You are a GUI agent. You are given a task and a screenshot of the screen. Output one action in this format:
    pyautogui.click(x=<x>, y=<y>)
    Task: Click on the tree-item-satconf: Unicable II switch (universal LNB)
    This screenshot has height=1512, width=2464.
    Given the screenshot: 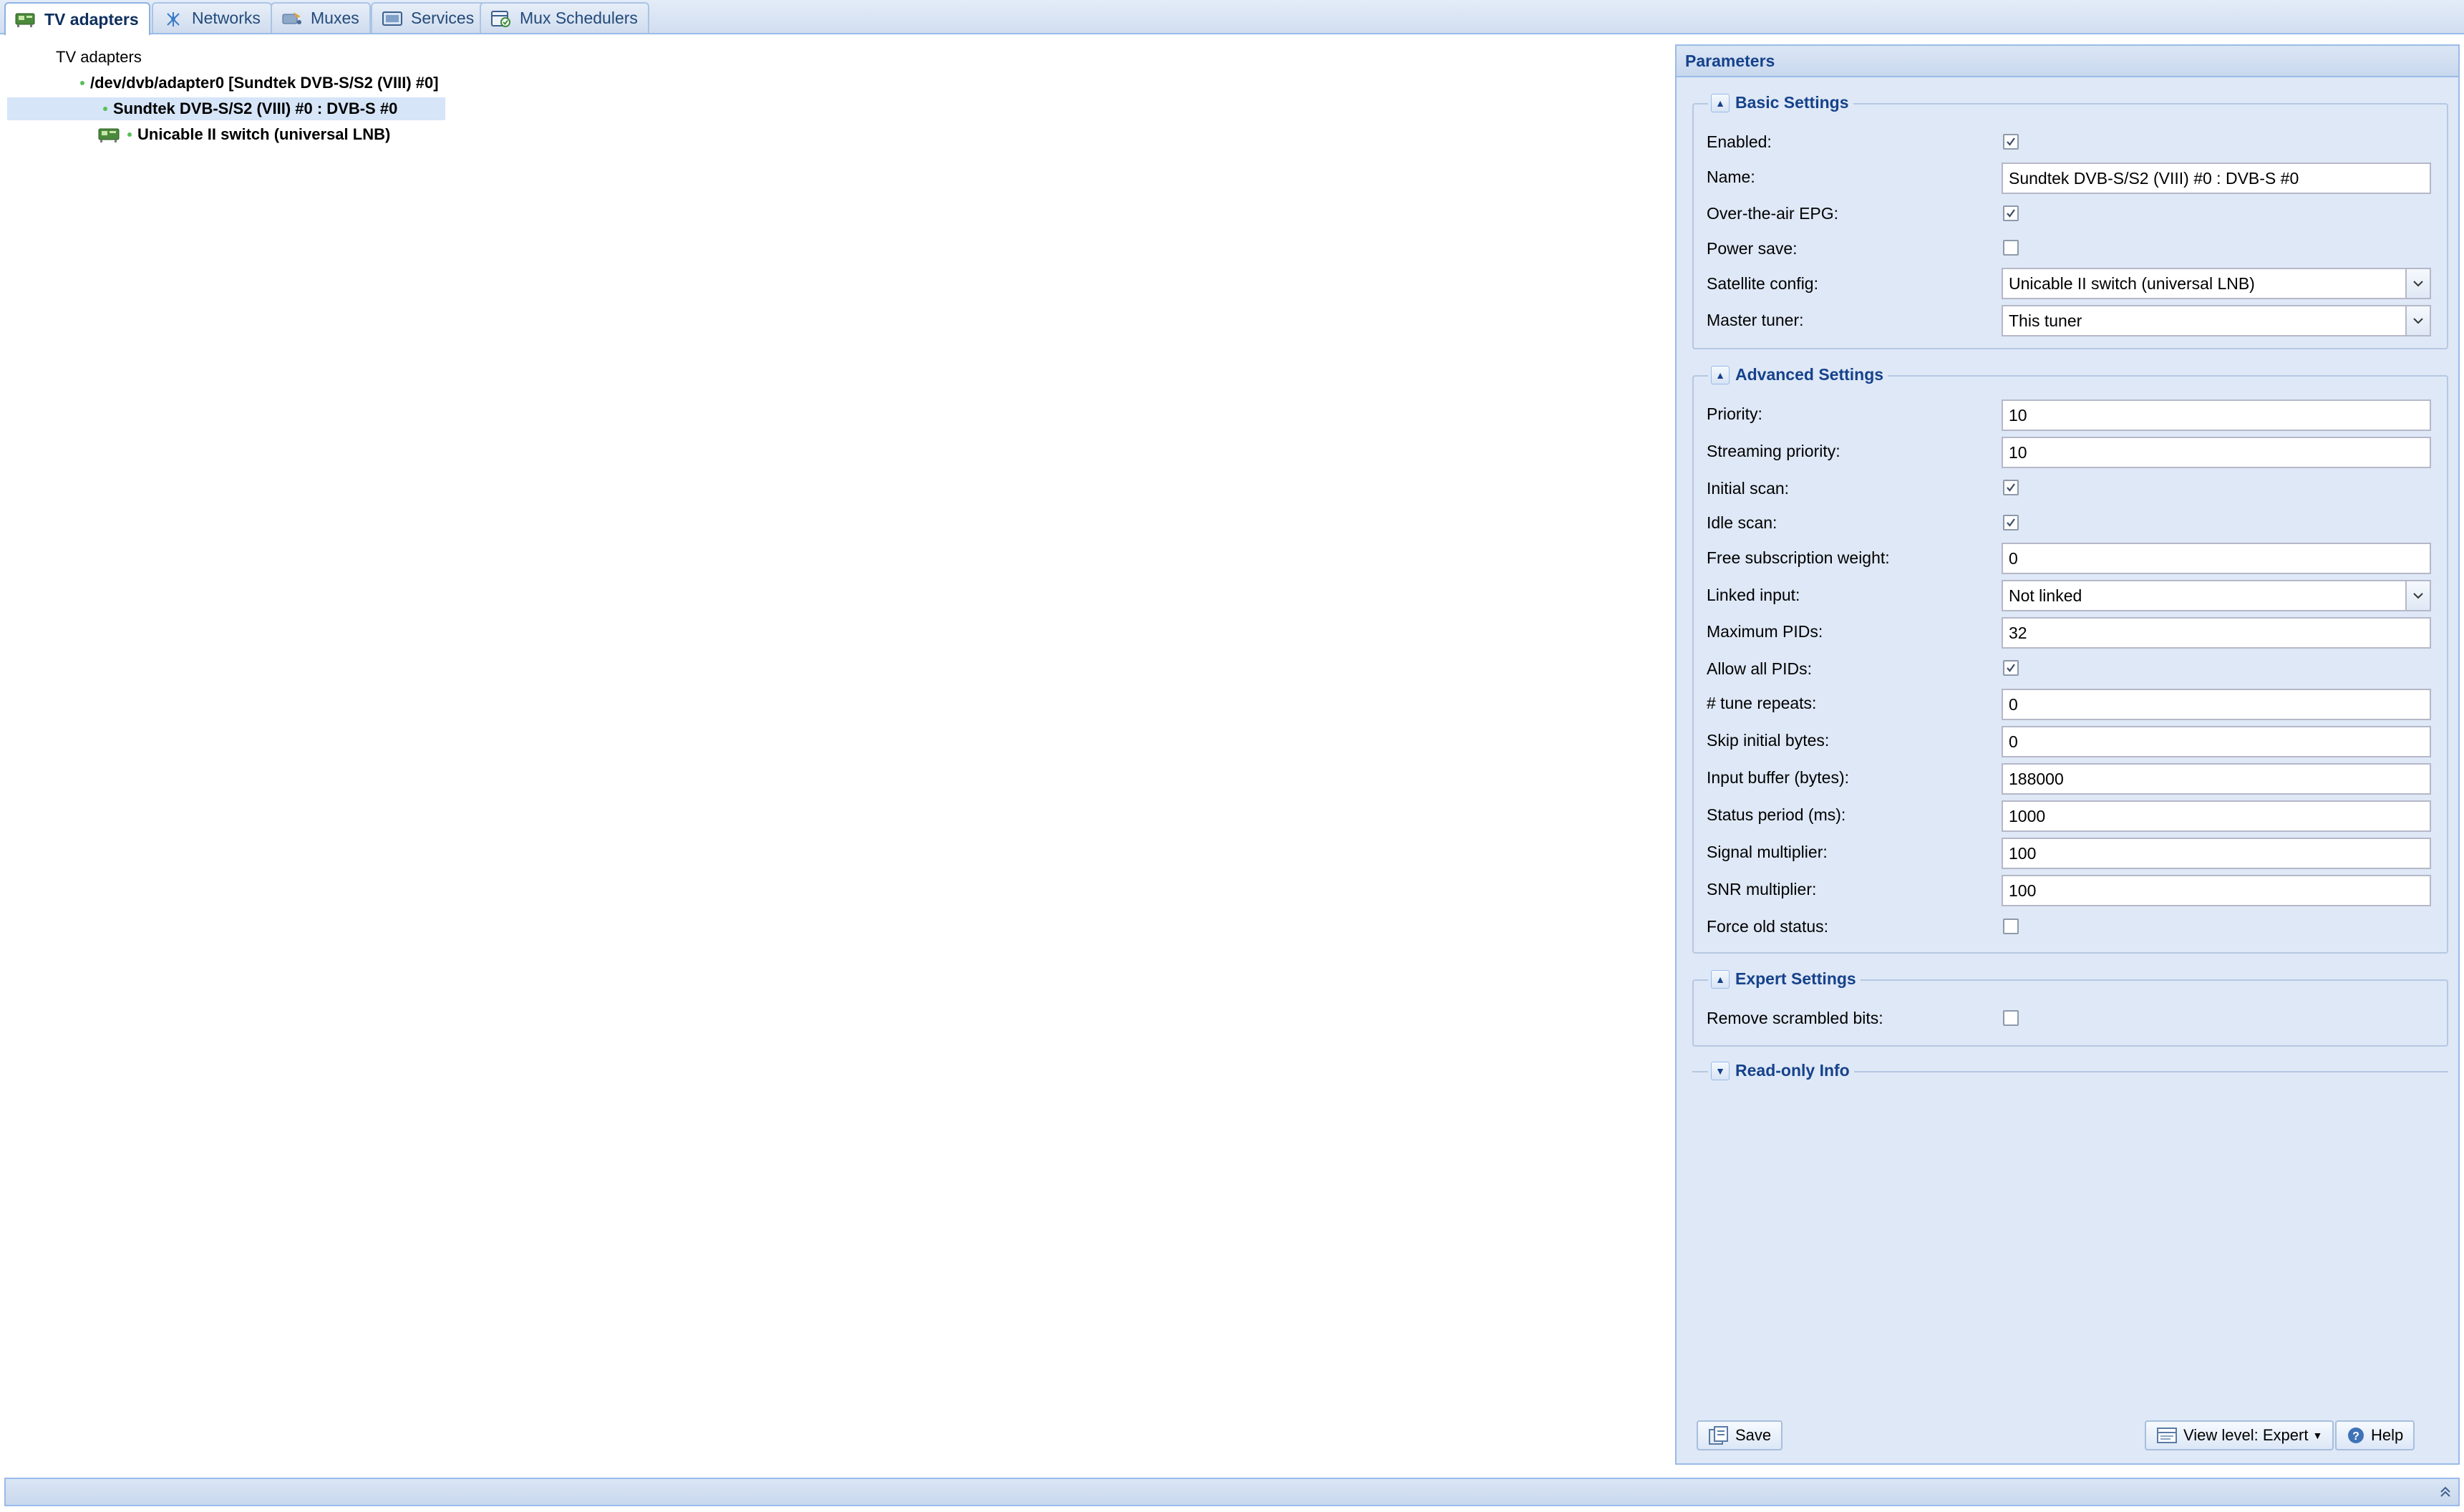 What is the action you would take?
    pyautogui.click(x=244, y=134)
    